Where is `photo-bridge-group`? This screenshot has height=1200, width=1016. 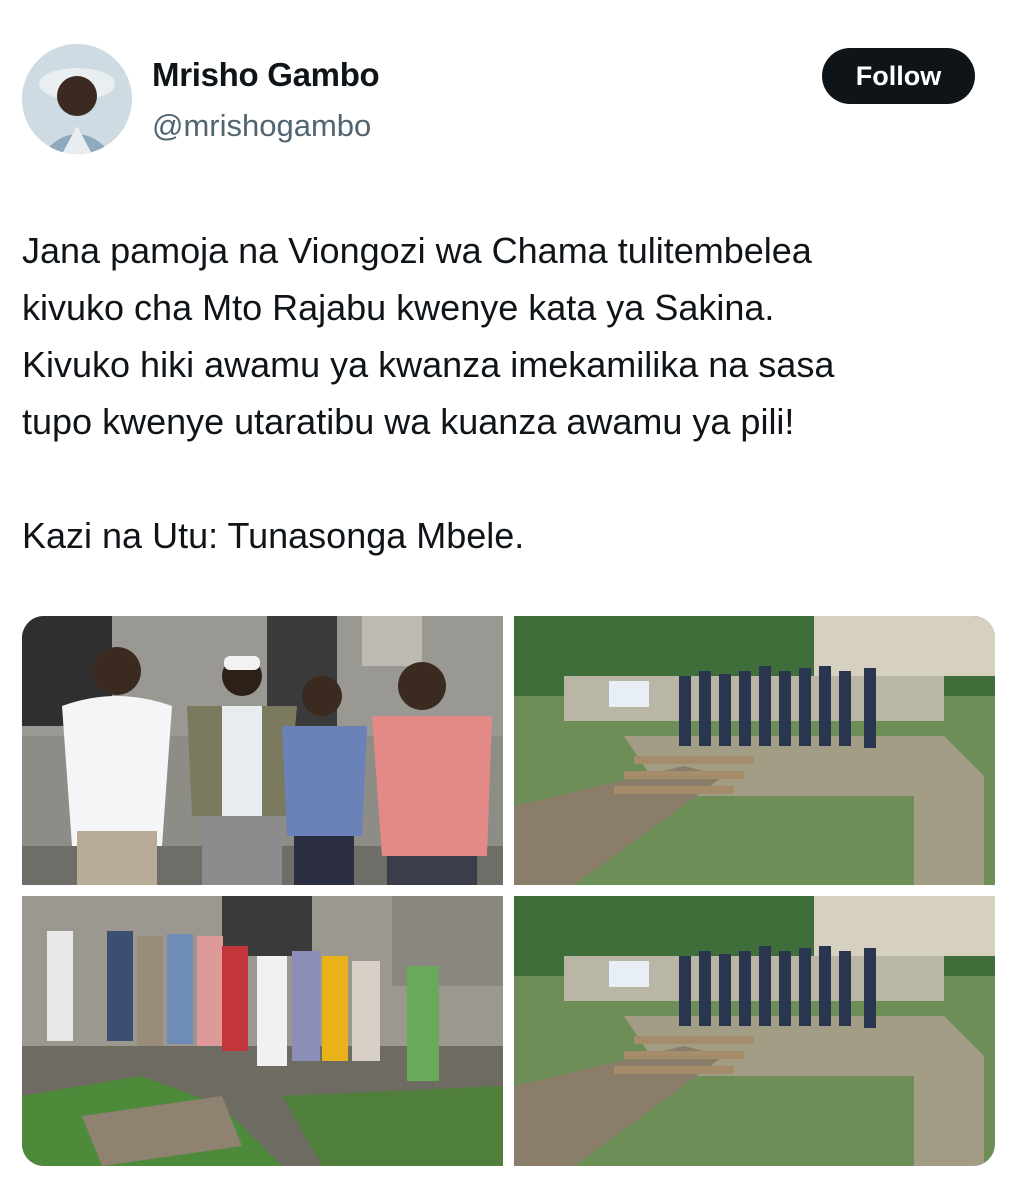 photo-bridge-group is located at coordinates (754, 750).